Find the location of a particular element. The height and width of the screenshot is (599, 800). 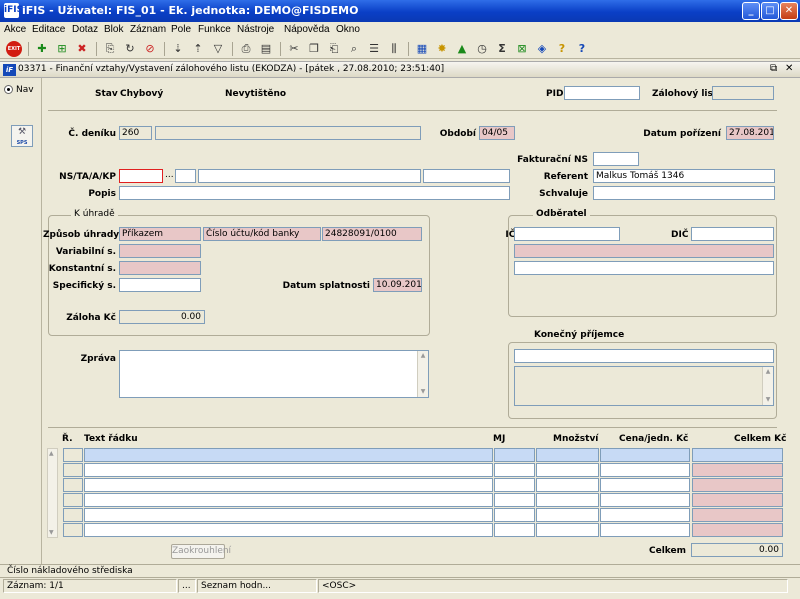

refresh-icon: ↻ is located at coordinates (130, 49).